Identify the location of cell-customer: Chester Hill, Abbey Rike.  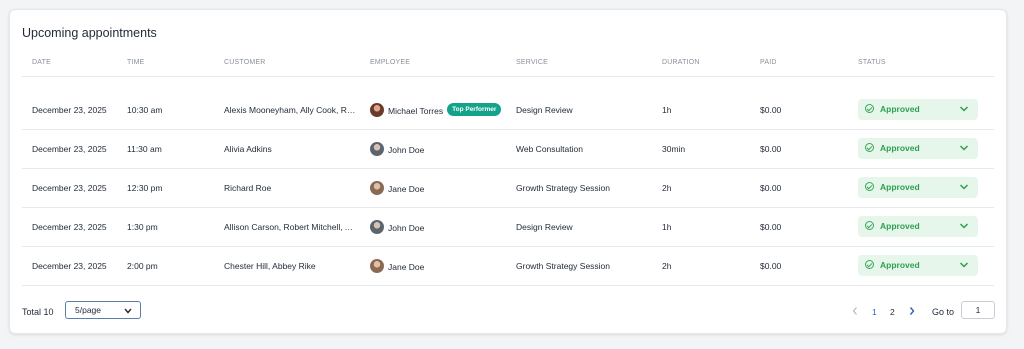
(270, 266).